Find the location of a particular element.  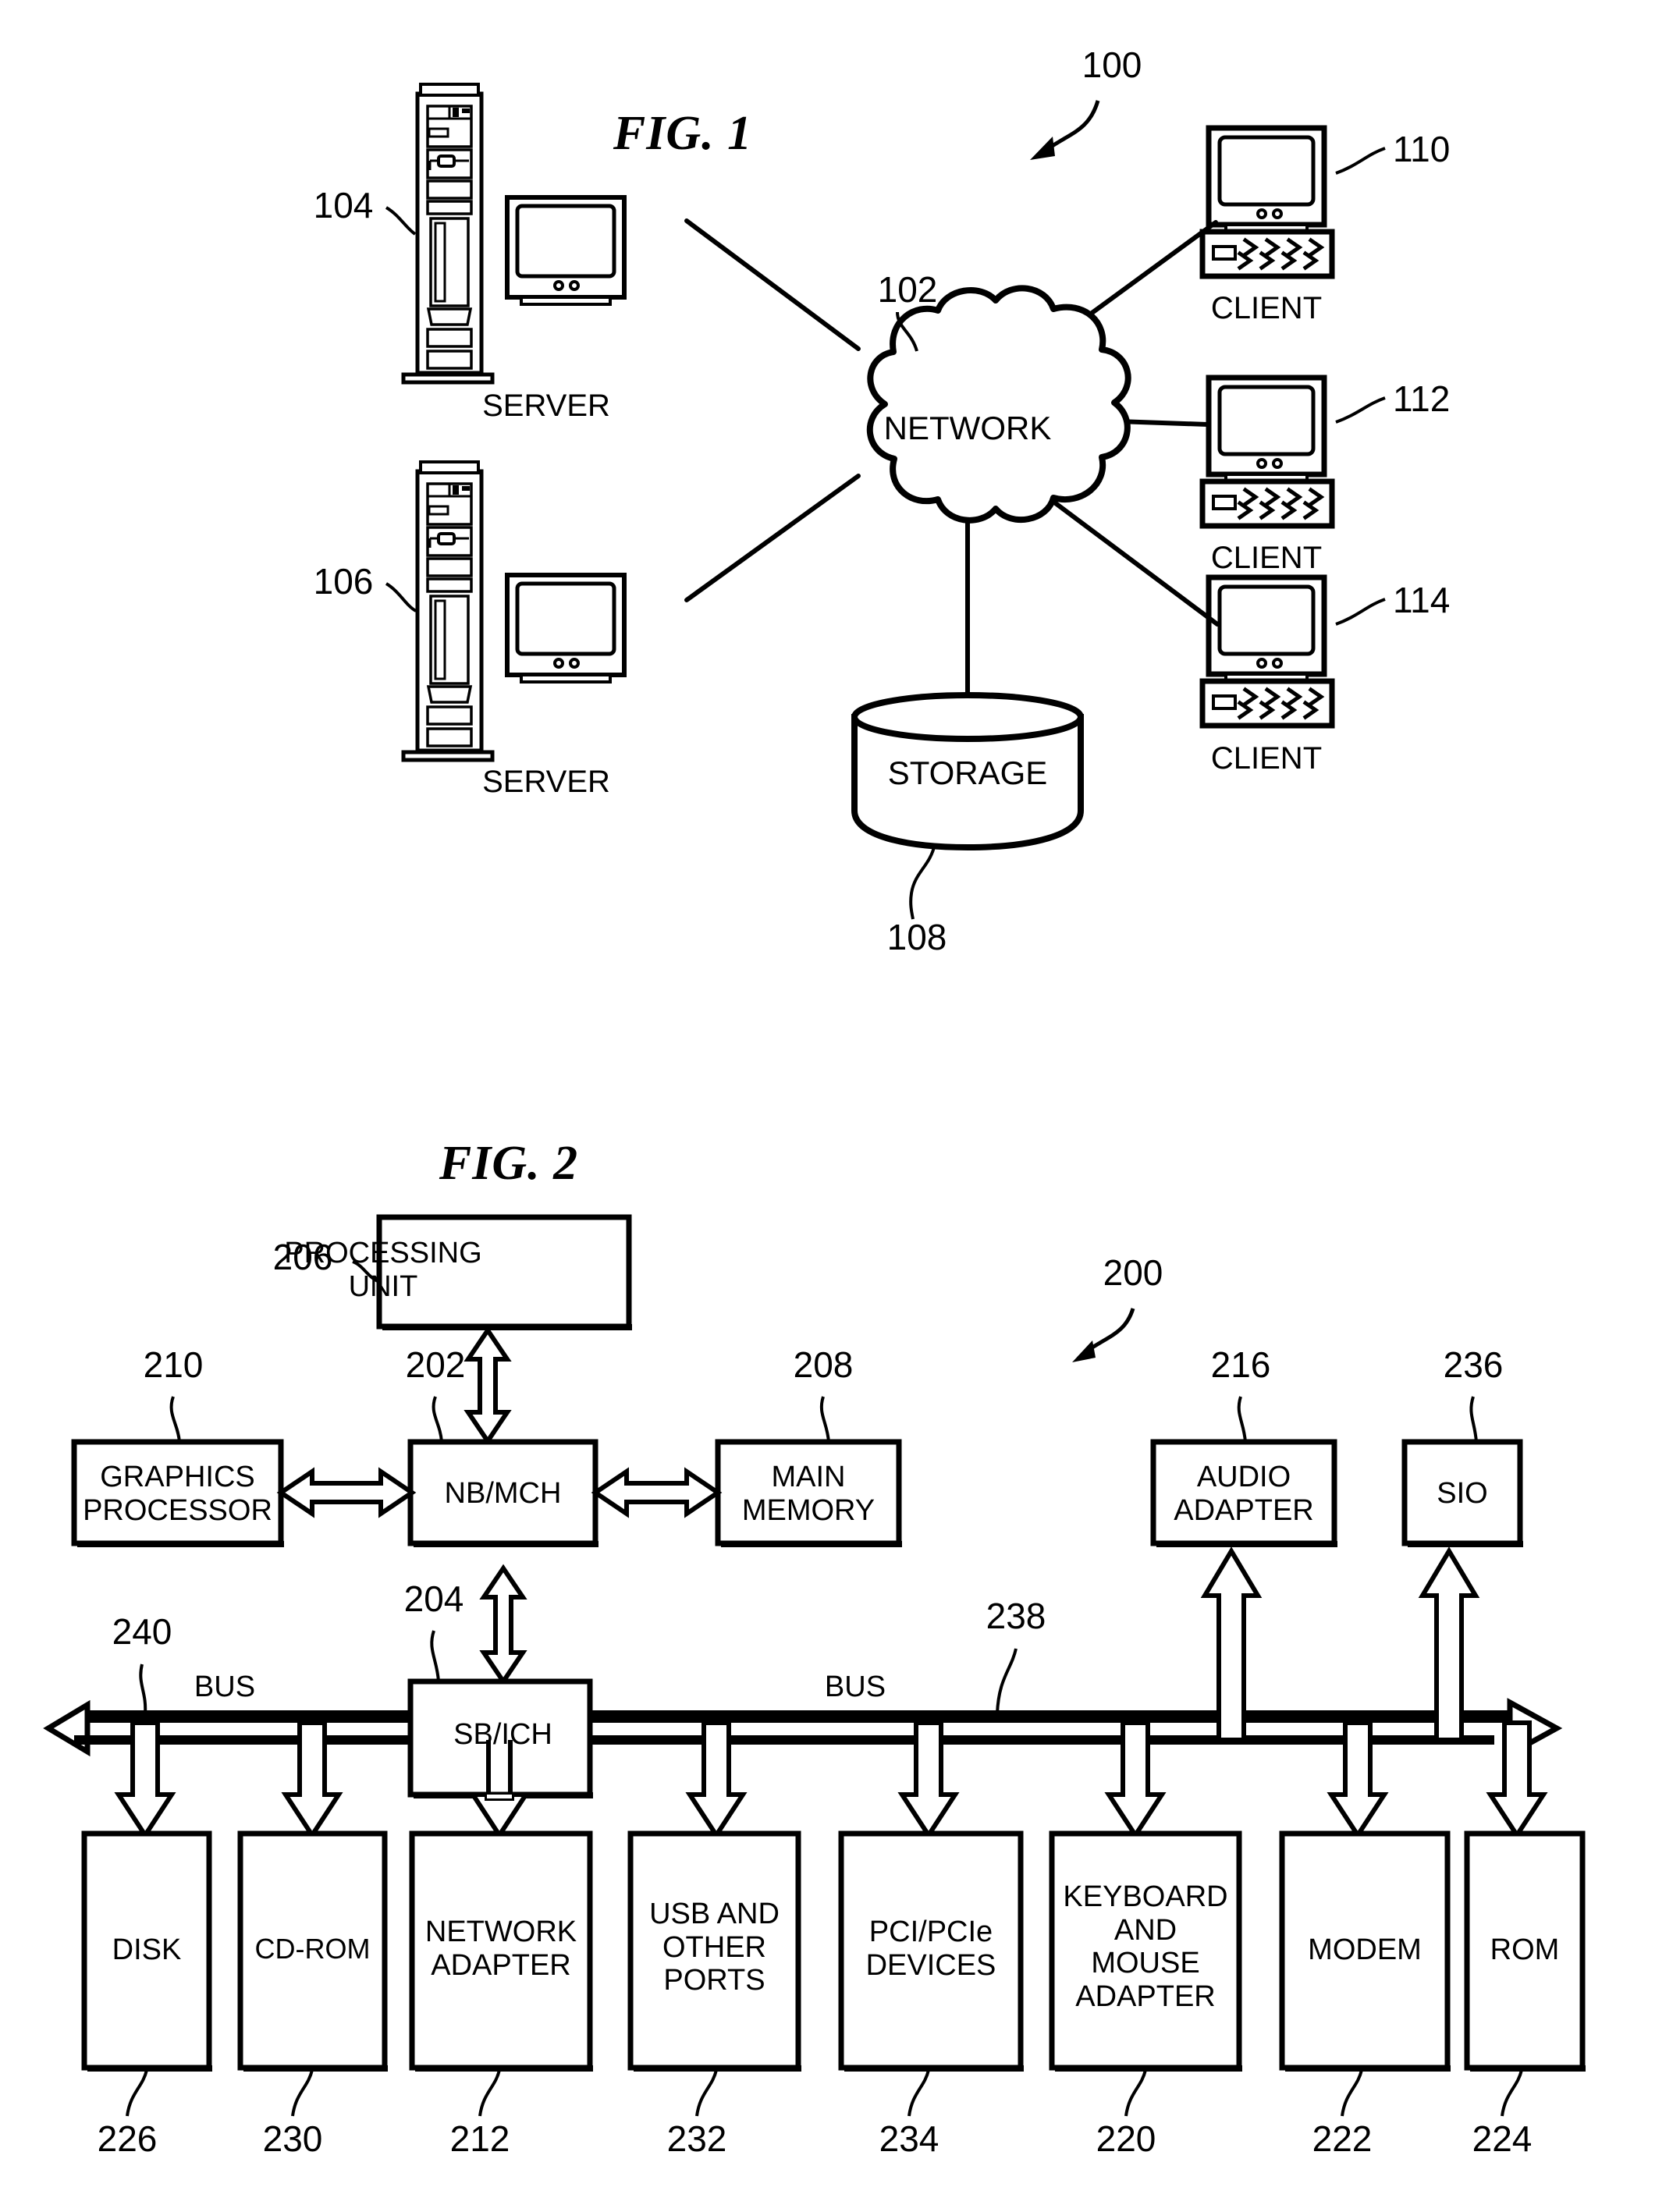

network-adapter-label-line-1: NETWORK is located at coordinates (501, 1932).